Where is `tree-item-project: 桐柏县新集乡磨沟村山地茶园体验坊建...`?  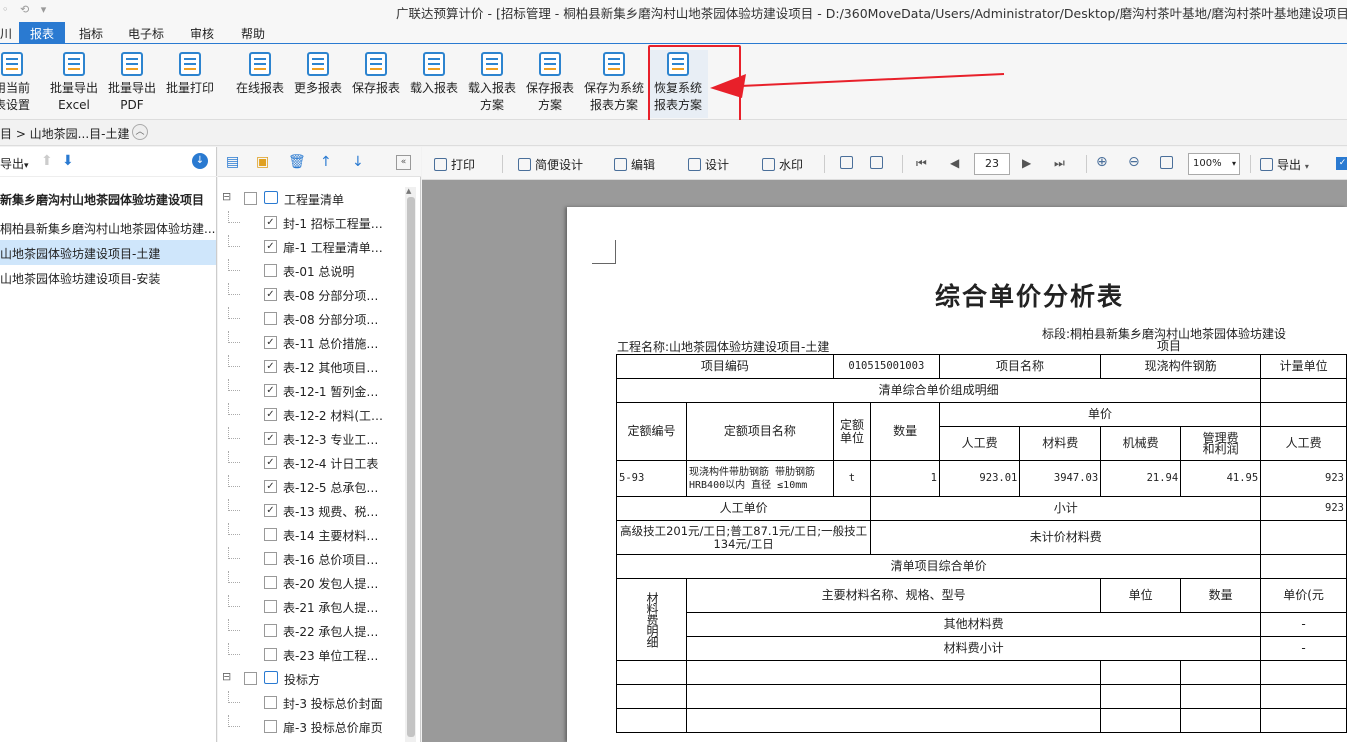 tree-item-project: 桐柏县新集乡磨沟村山地茶园体验坊建... is located at coordinates (108, 227).